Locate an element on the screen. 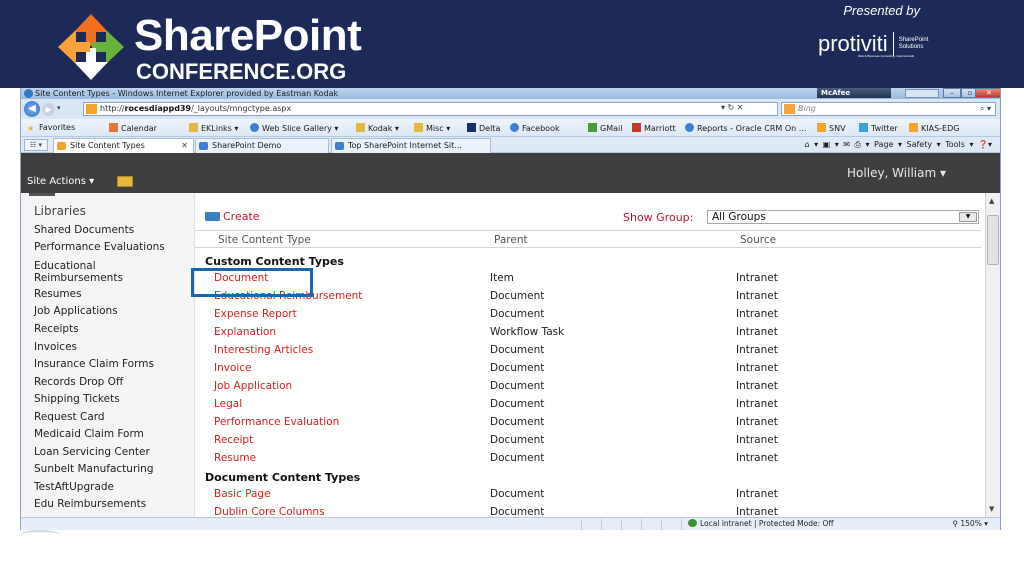 This screenshot has height=576, width=1024. site-actions-menu: Site Actions ▾ is located at coordinates (60, 182).